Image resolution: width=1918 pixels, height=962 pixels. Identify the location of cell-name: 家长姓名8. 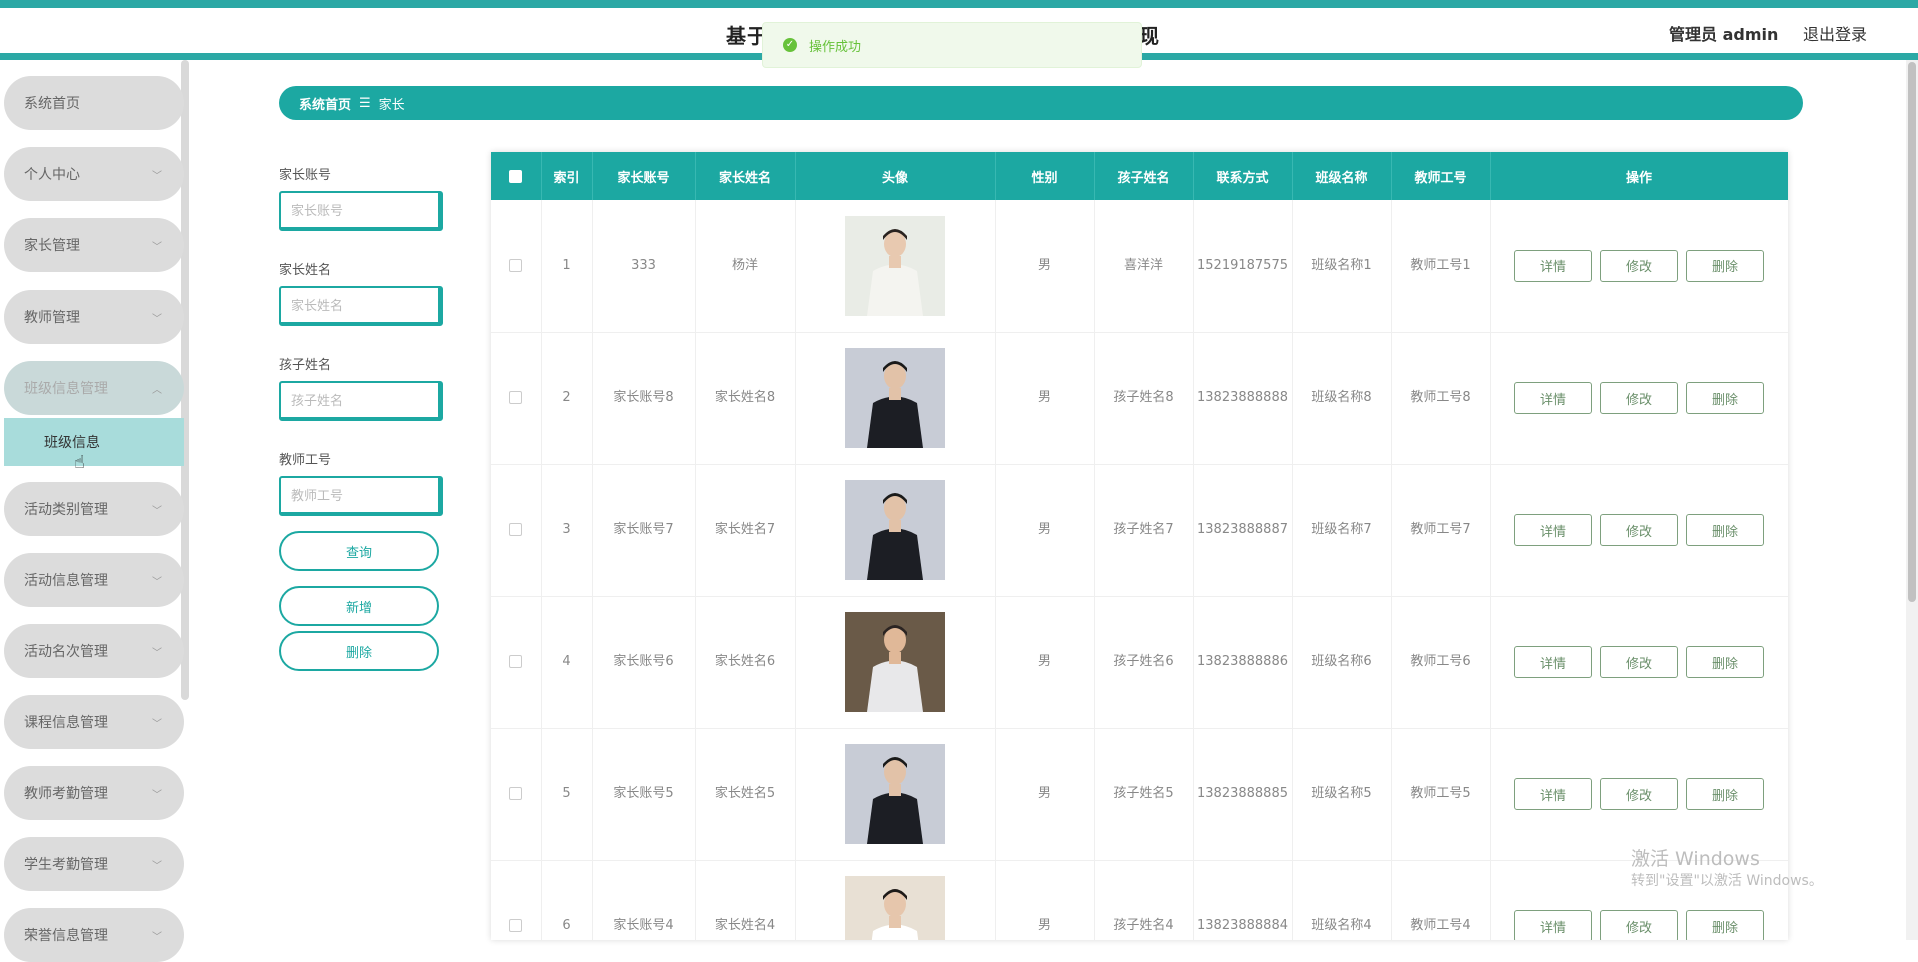
(745, 398).